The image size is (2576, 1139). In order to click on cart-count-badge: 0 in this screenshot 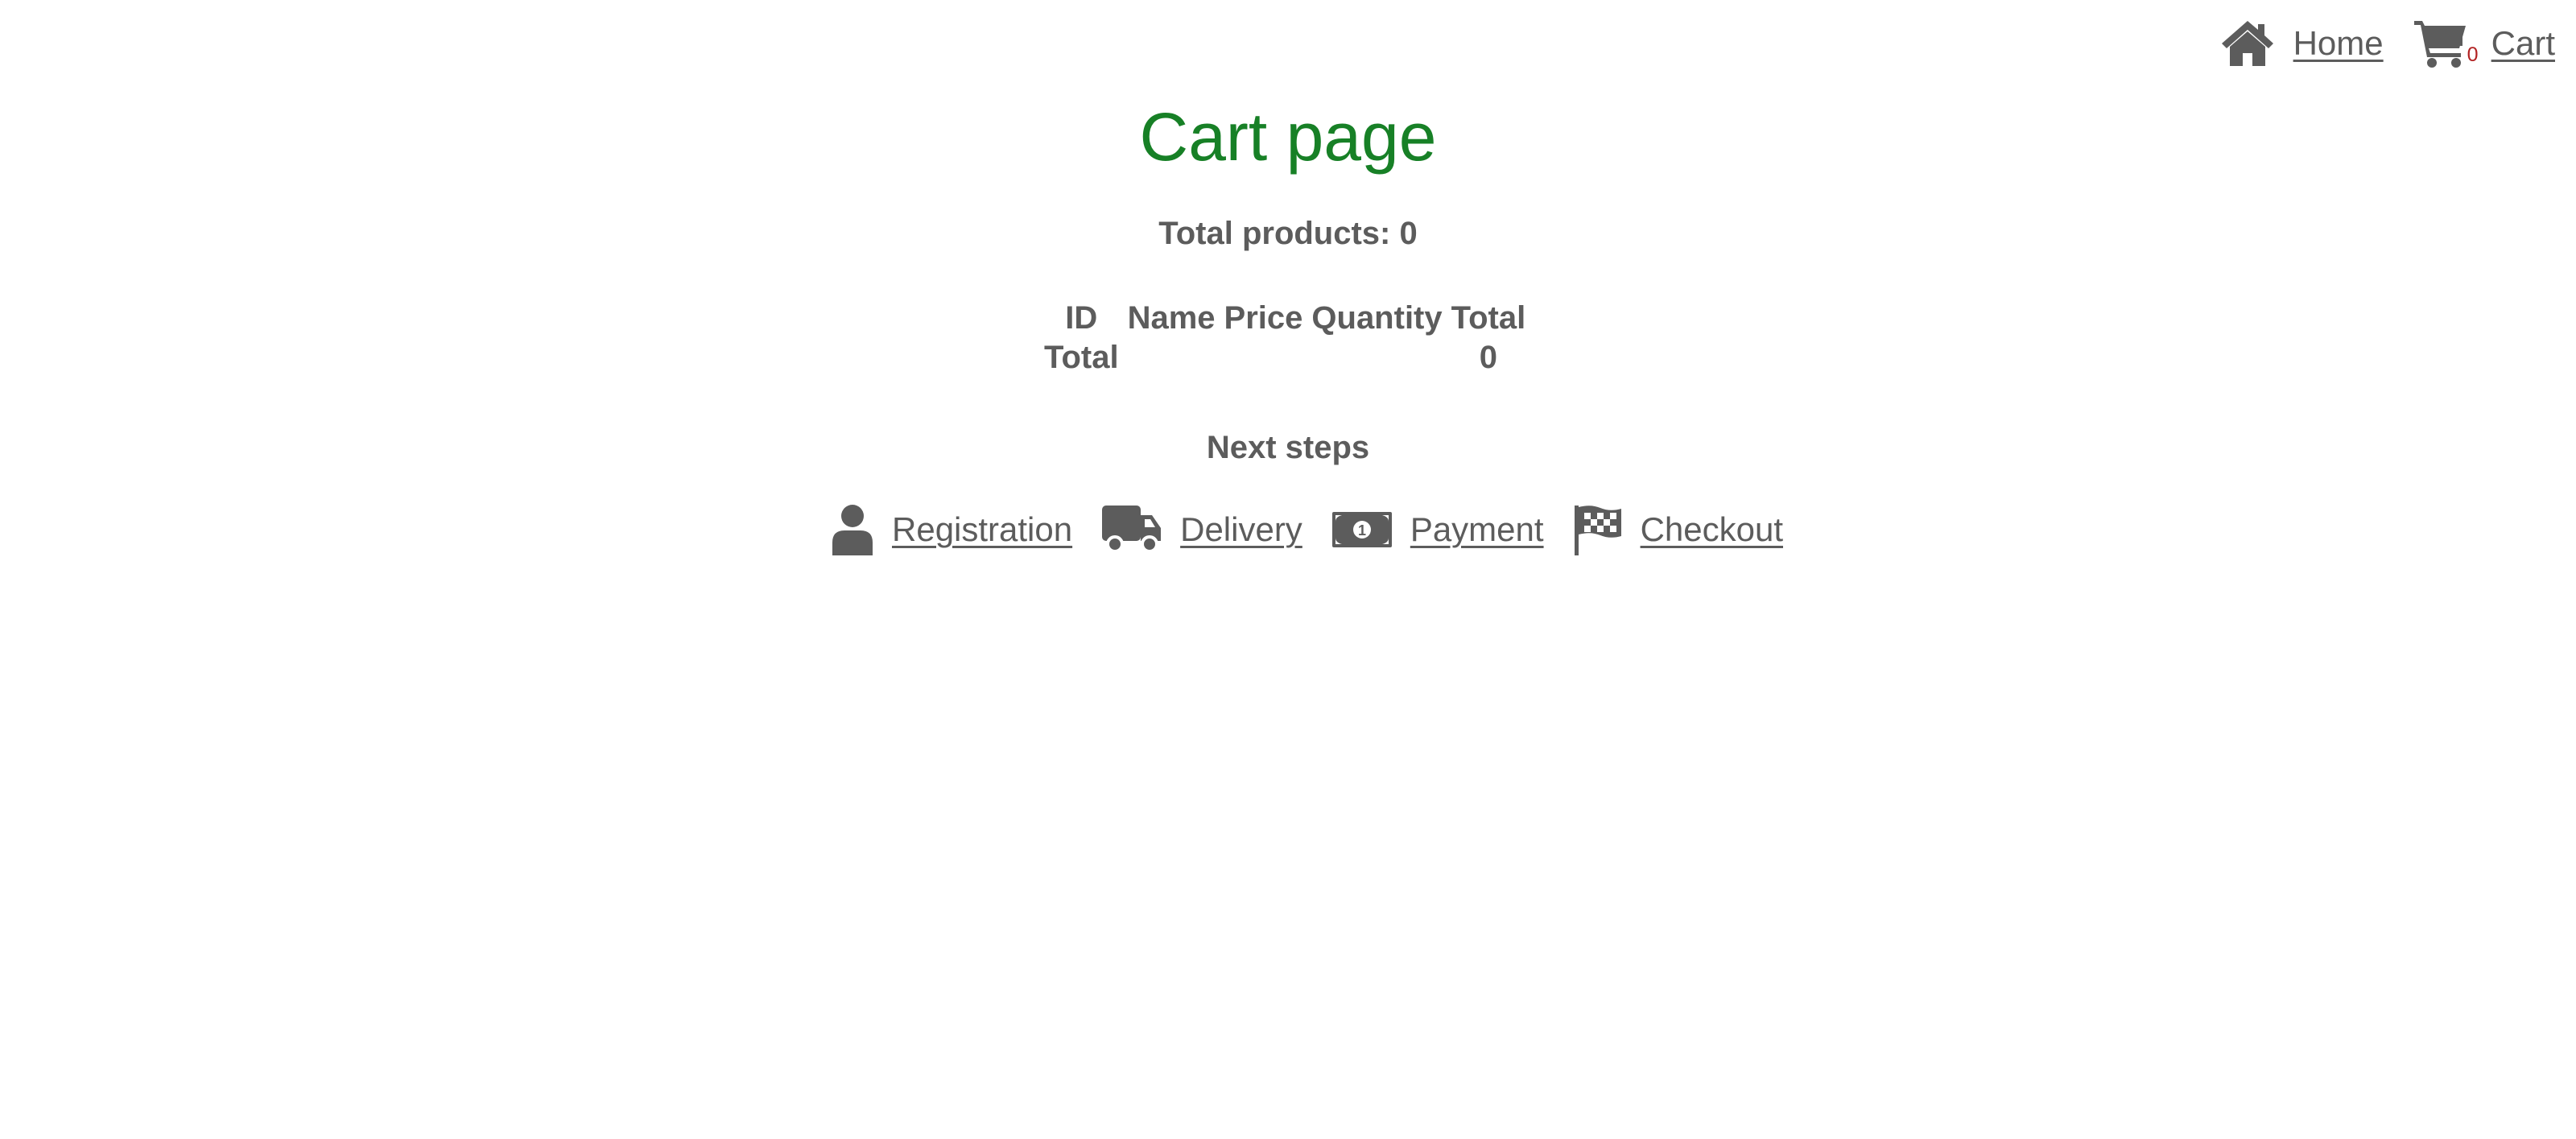, I will do `click(2473, 54)`.